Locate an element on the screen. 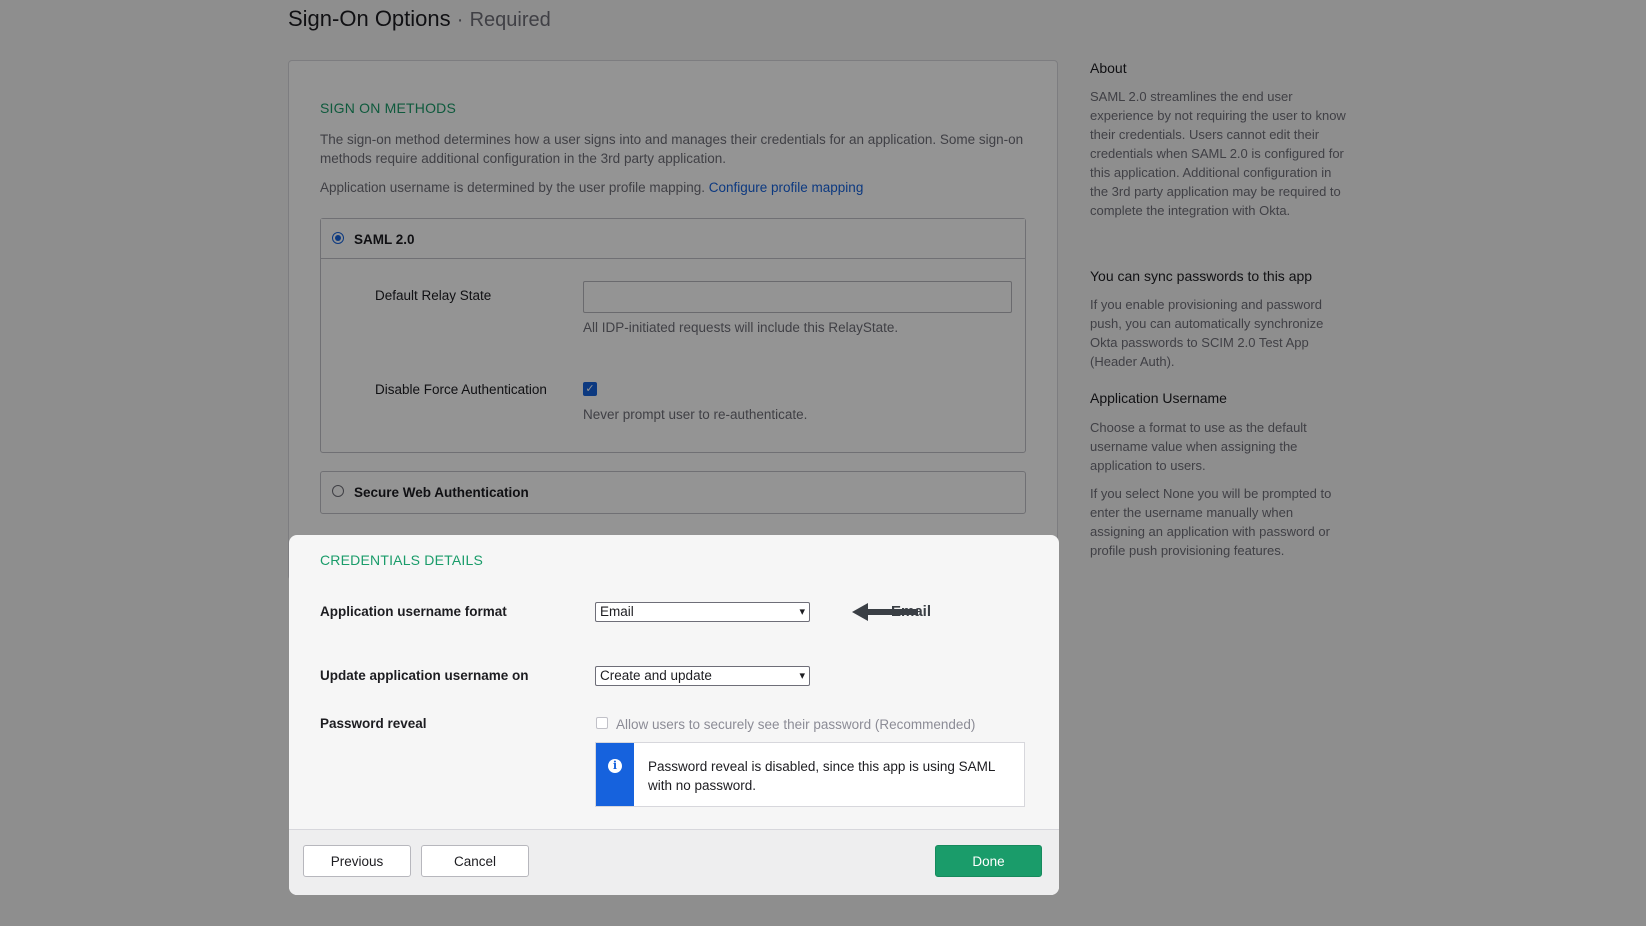 This screenshot has height=926, width=1646. cancel-button: Cancel is located at coordinates (475, 861).